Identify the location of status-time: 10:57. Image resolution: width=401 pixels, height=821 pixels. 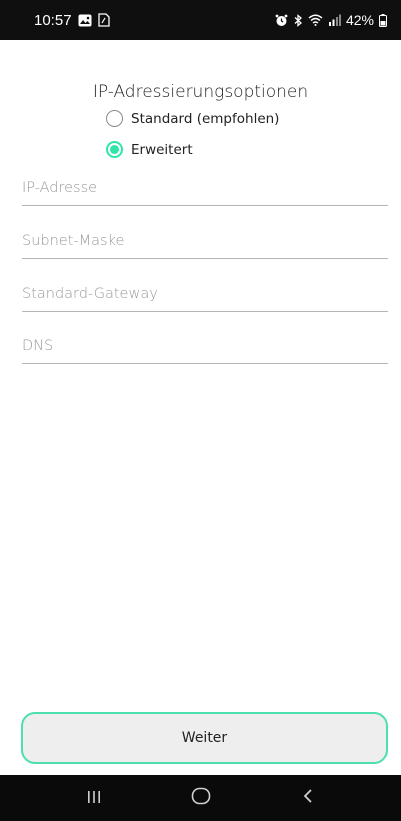
(53, 20).